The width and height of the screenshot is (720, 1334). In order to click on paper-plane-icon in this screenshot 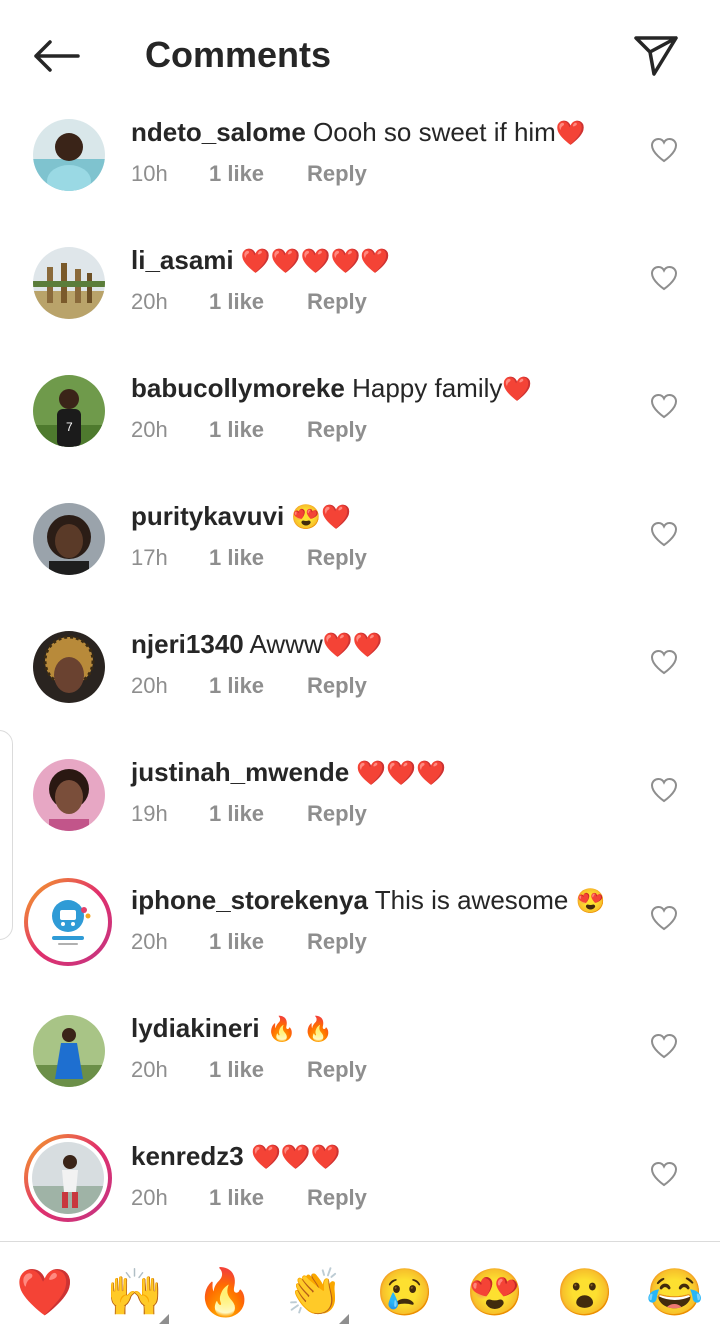, I will do `click(656, 56)`.